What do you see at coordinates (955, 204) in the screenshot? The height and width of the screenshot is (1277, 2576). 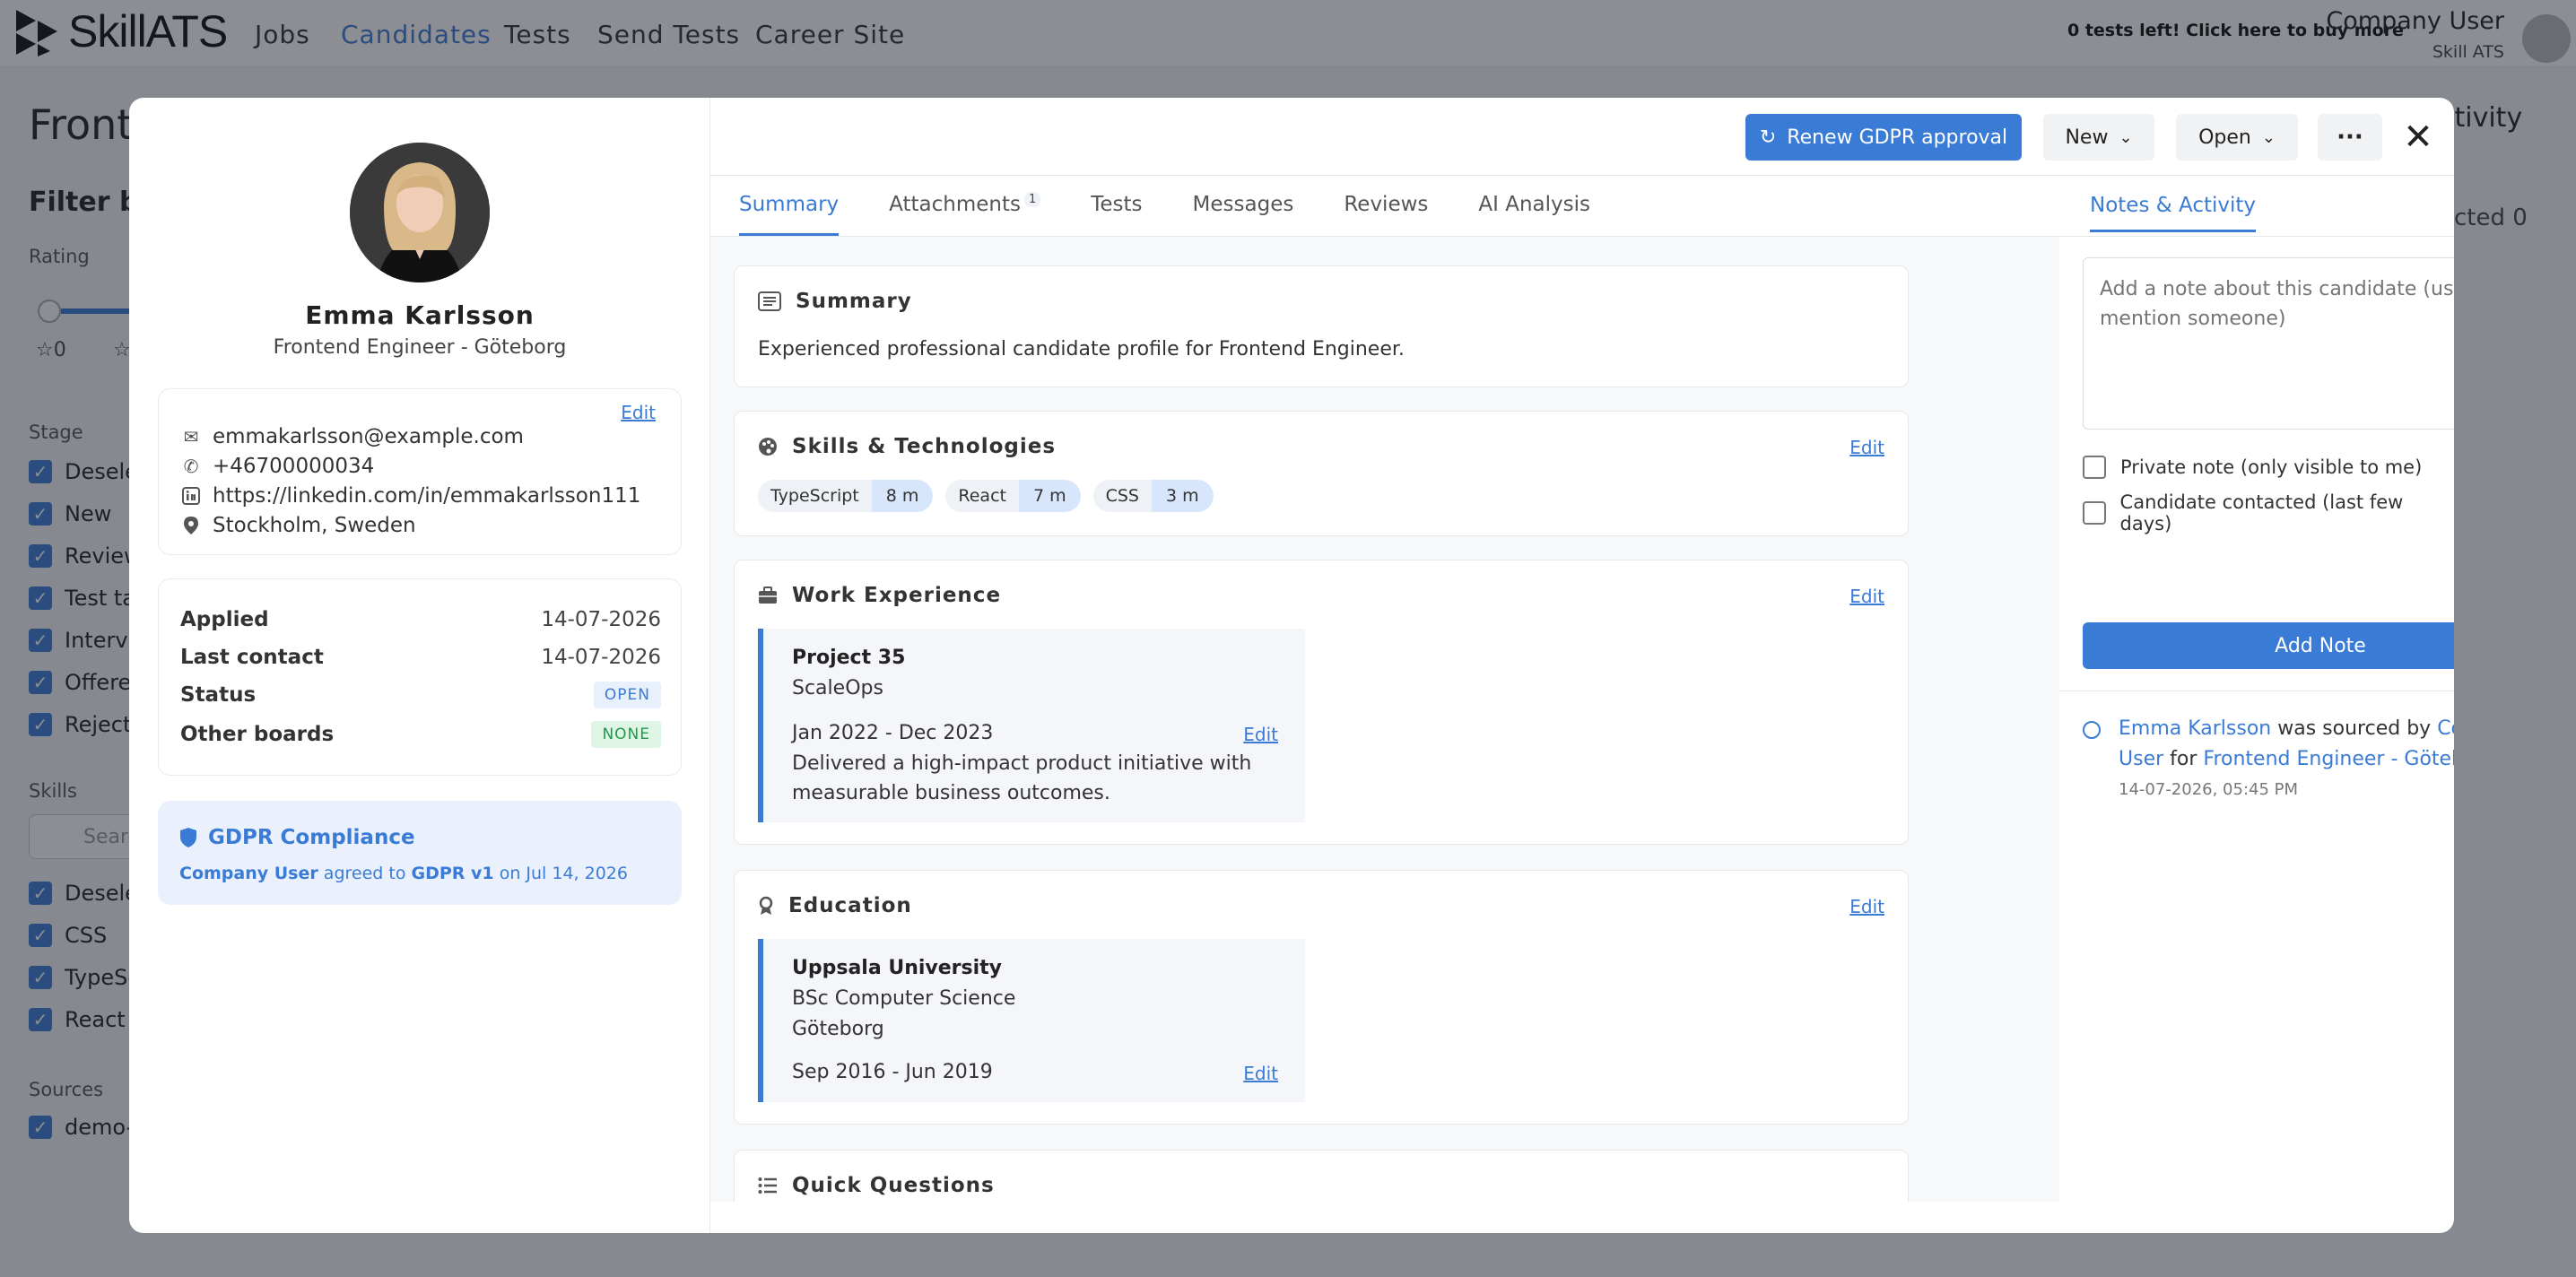 I see `tab-label: Attachments` at bounding box center [955, 204].